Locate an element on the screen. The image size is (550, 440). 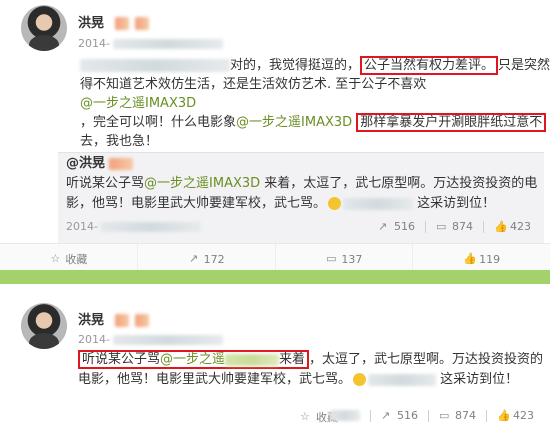
highlight-box-1: 公子当然有权力差评。 is located at coordinates (429, 65).